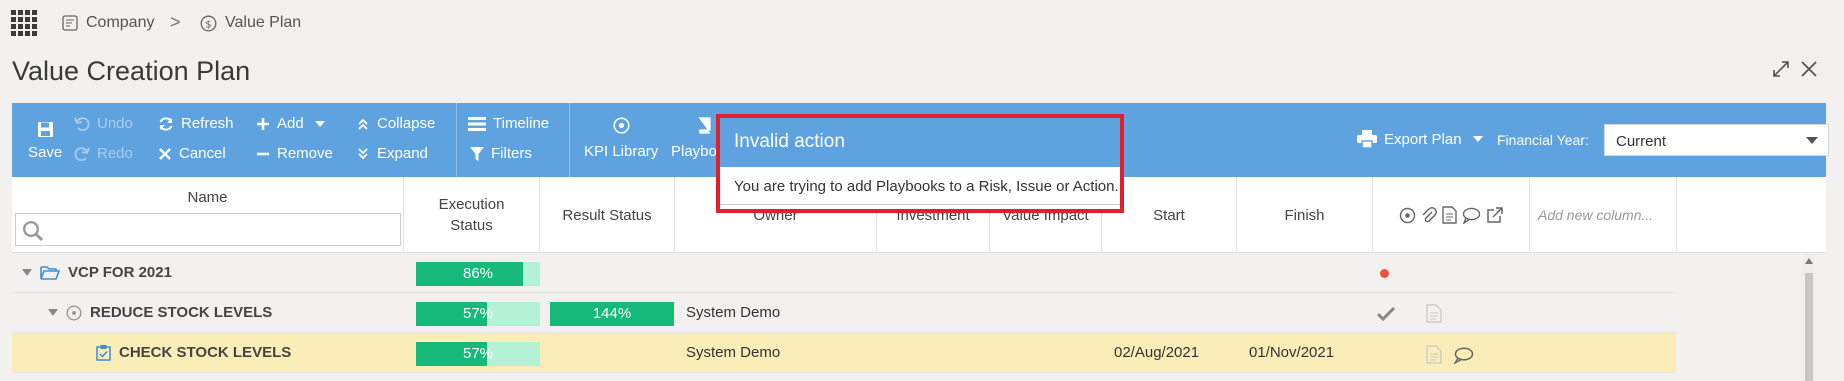 The width and height of the screenshot is (1844, 381). Describe the element at coordinates (1716, 140) in the screenshot. I see `financial-year-select: Current` at that location.